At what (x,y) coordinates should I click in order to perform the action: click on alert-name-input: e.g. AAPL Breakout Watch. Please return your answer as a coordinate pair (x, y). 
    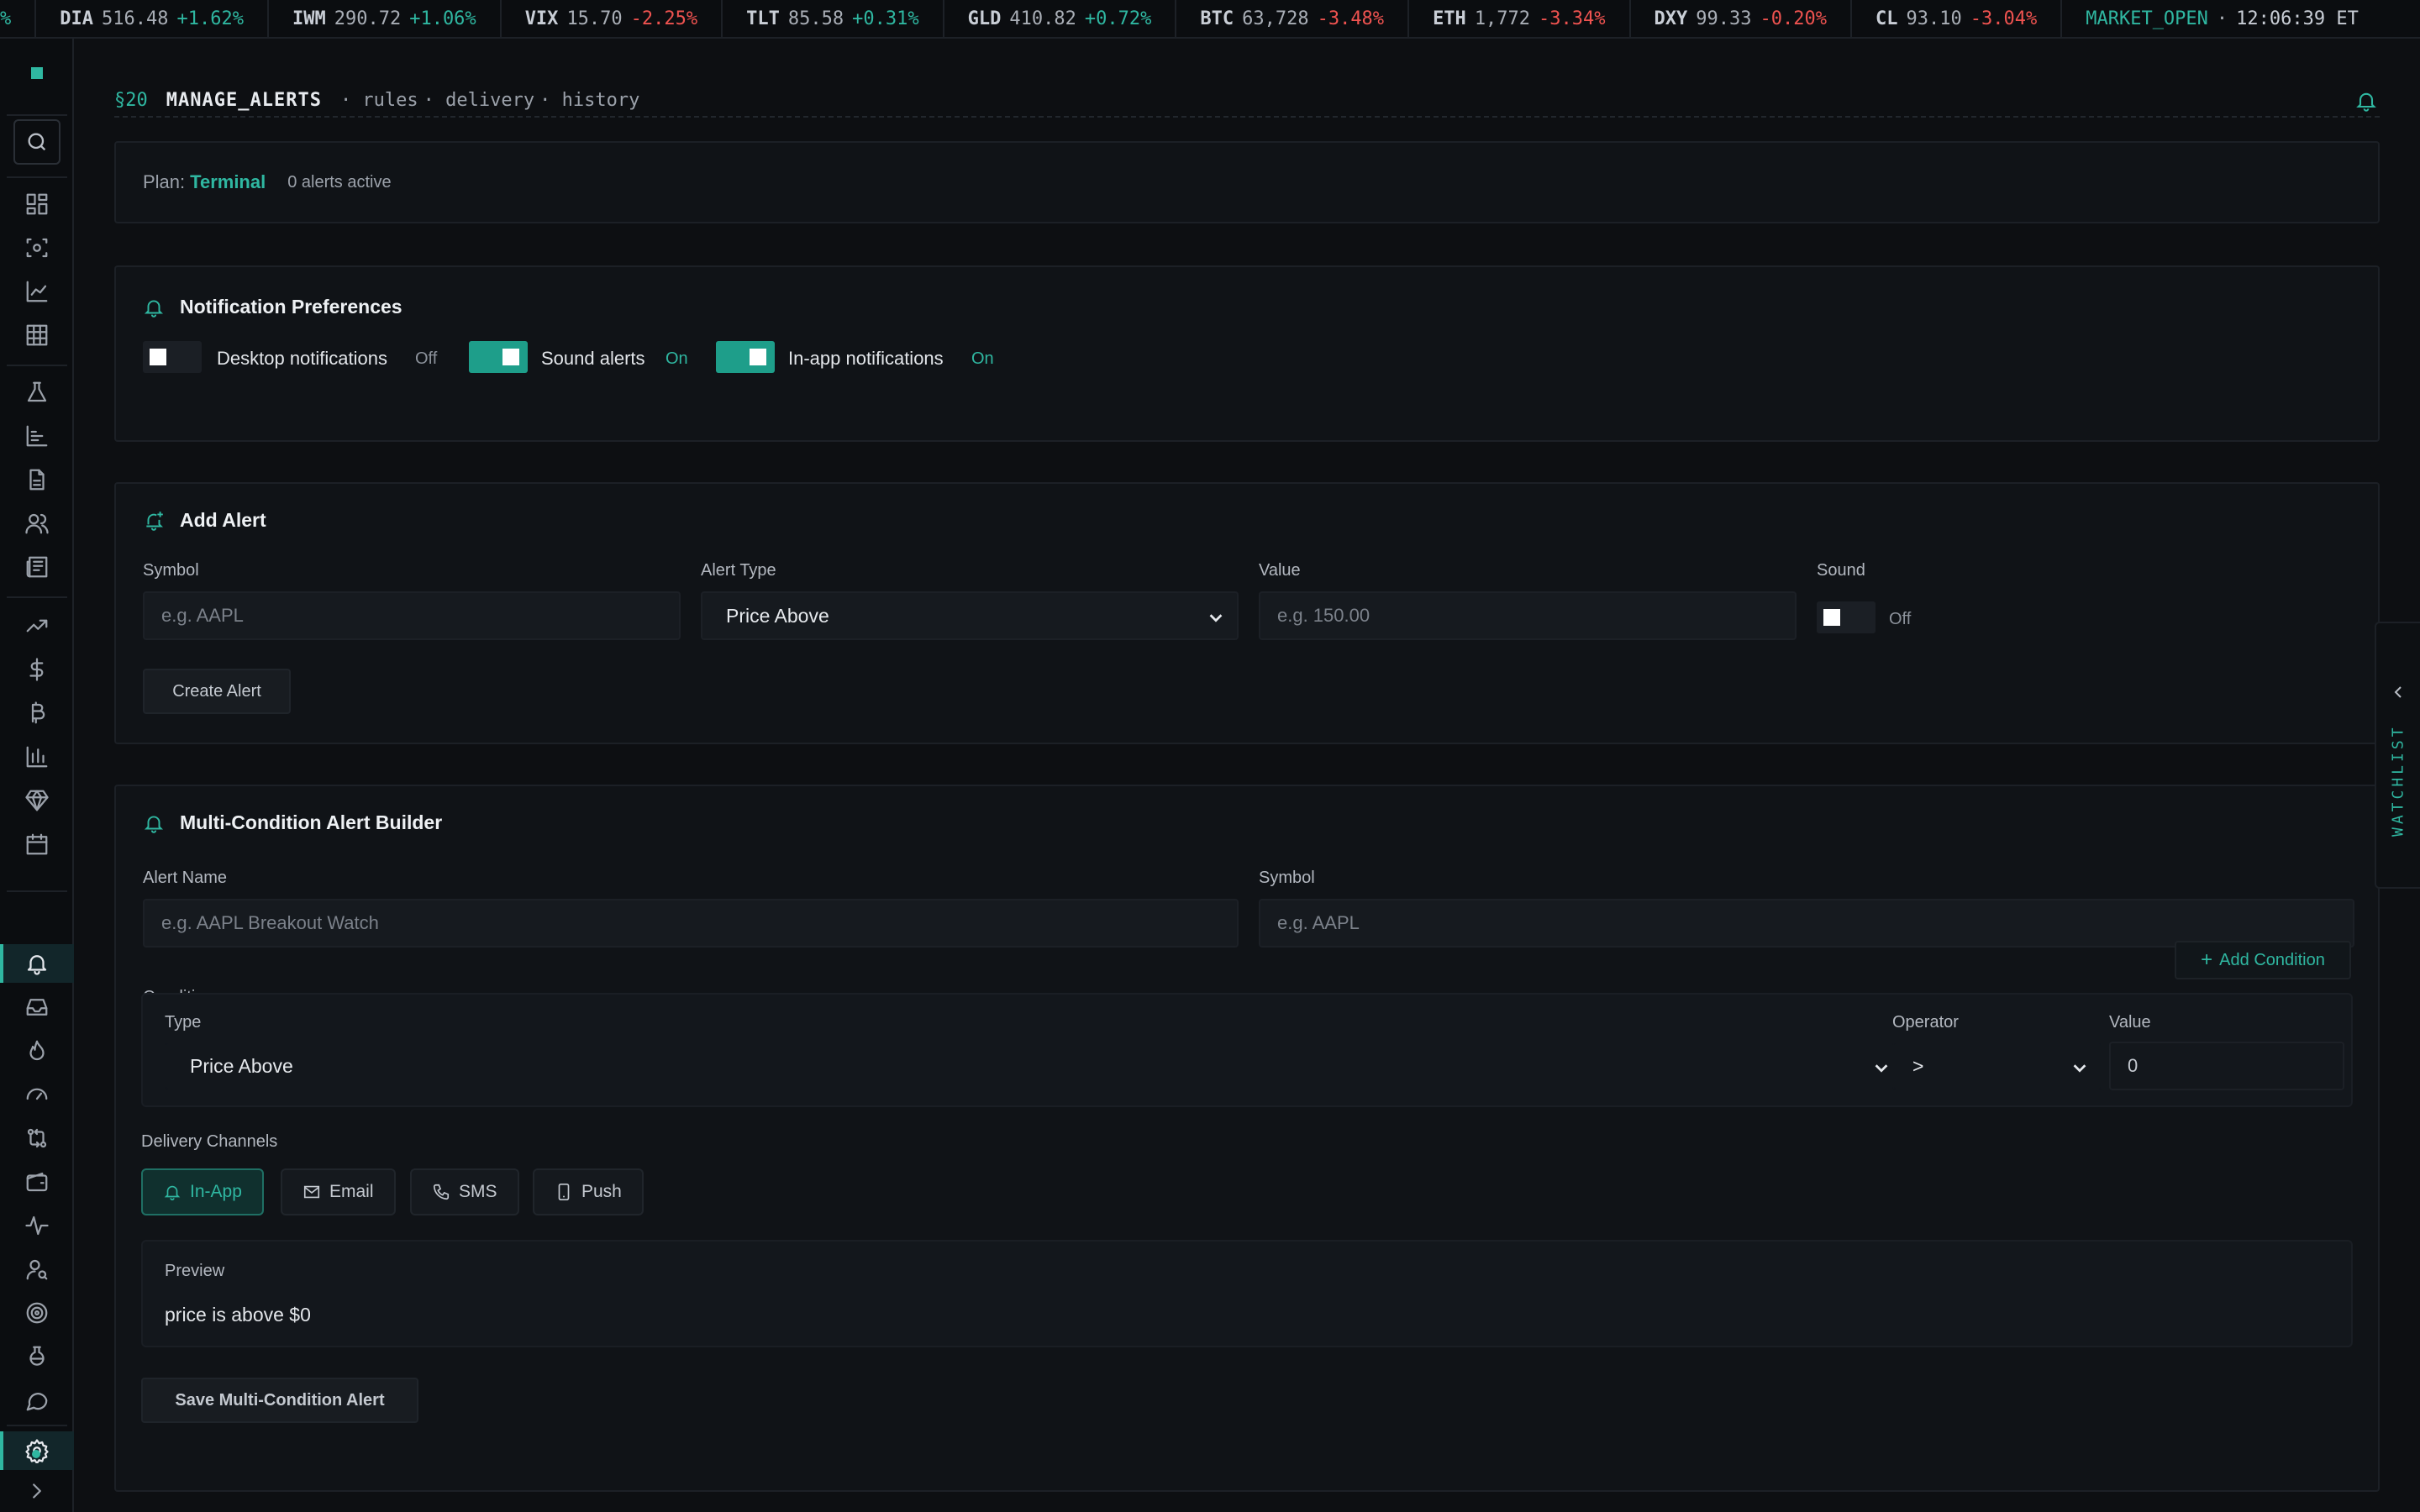
    Looking at the image, I should click on (691, 923).